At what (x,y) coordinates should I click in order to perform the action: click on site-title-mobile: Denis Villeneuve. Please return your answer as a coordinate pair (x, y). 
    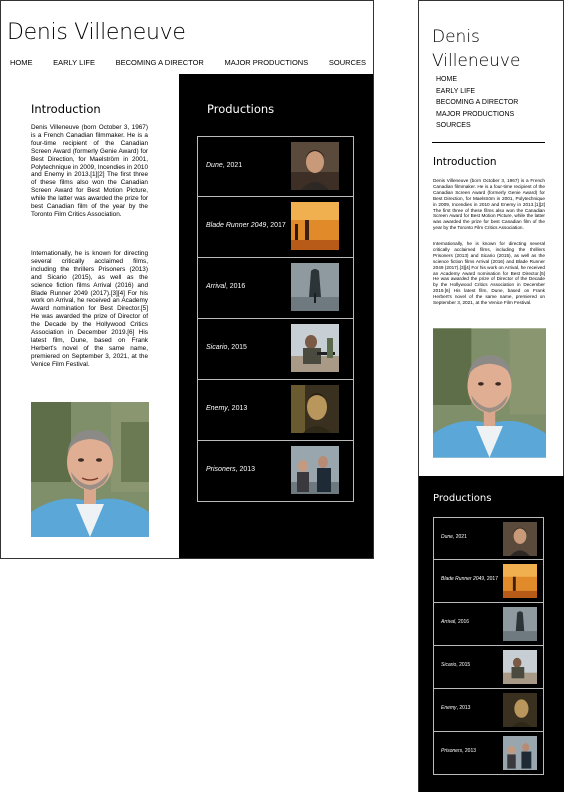
    Looking at the image, I should click on (476, 49).